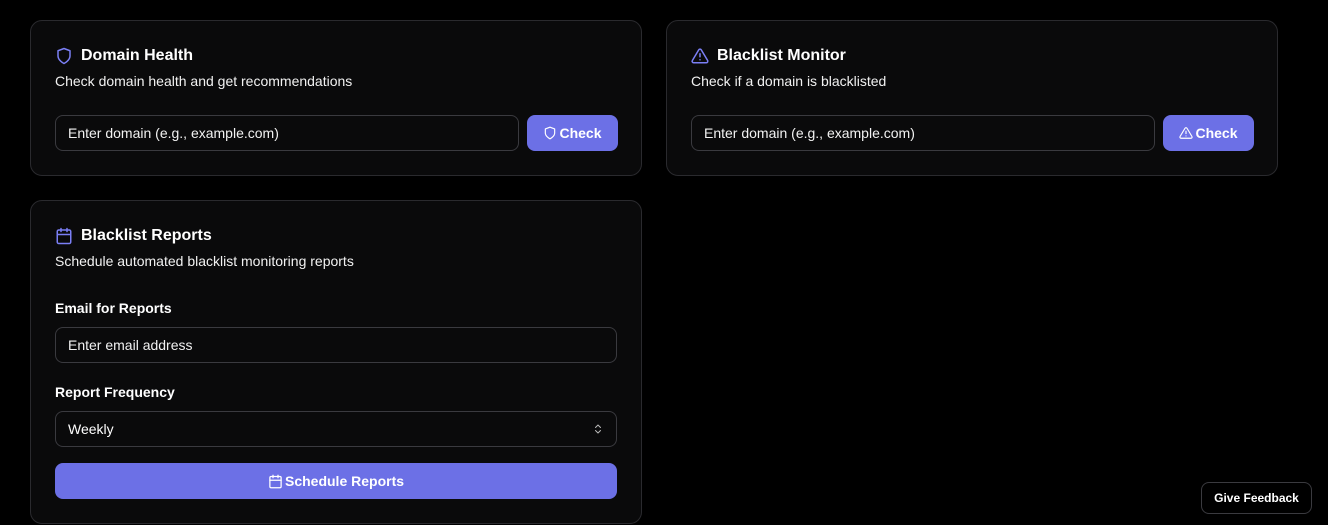 This screenshot has width=1328, height=525. I want to click on give-feedback-button: Give Feedback, so click(1256, 498).